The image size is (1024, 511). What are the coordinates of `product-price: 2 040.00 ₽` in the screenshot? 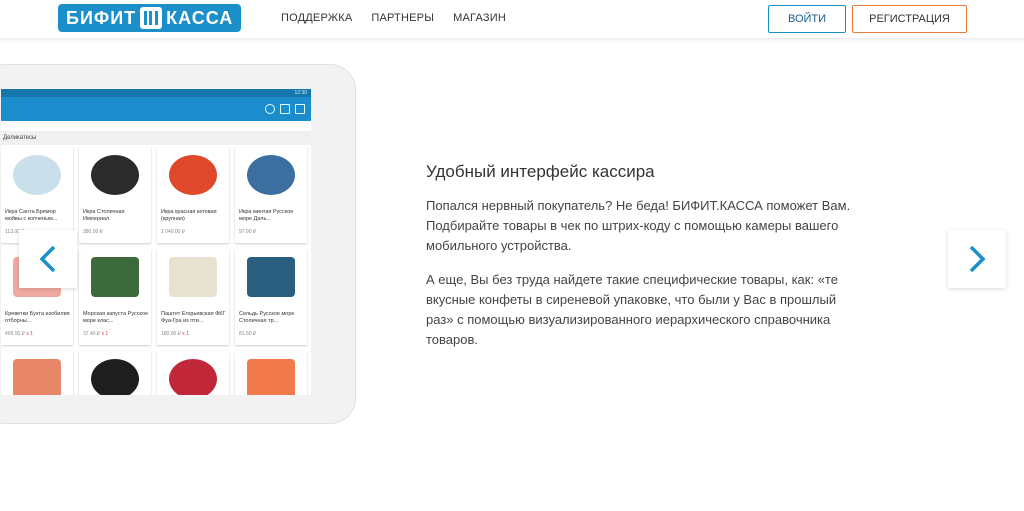 It's located at (173, 232).